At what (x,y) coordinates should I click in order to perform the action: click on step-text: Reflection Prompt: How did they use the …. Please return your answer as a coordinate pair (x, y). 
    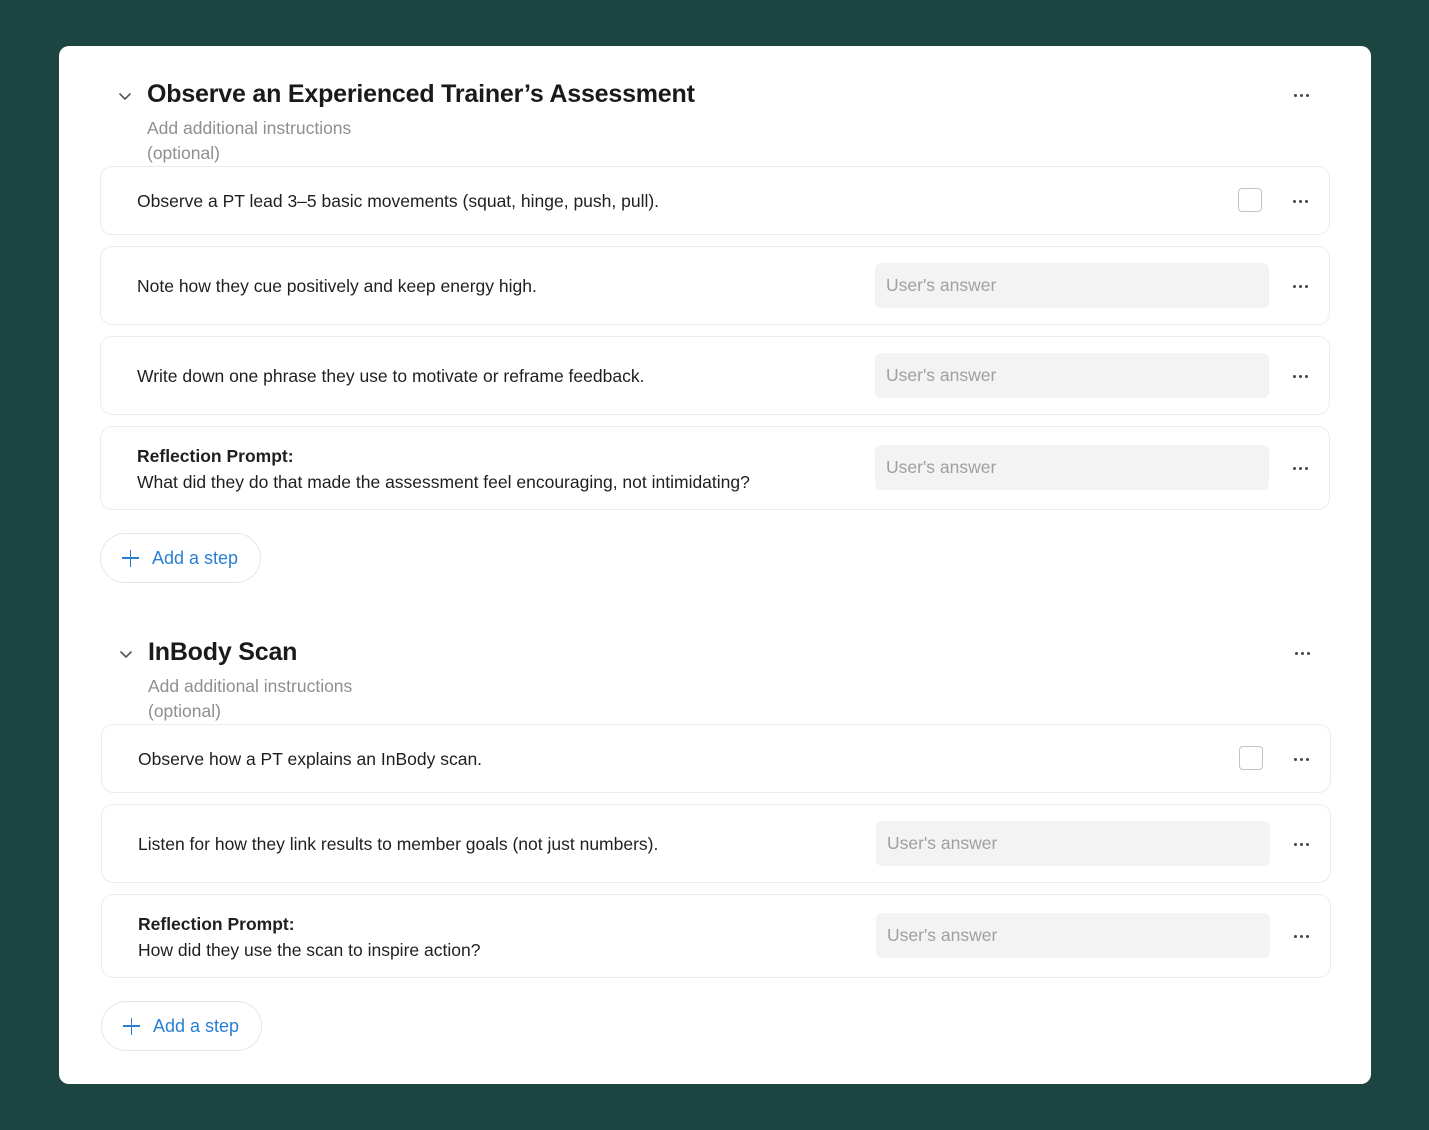
    Looking at the image, I should click on (309, 937).